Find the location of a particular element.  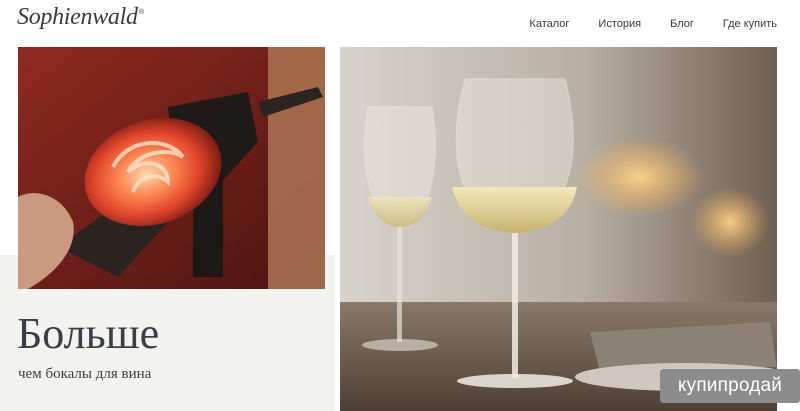

hero-subtitle: чем бокалы для вина is located at coordinates (85, 374).